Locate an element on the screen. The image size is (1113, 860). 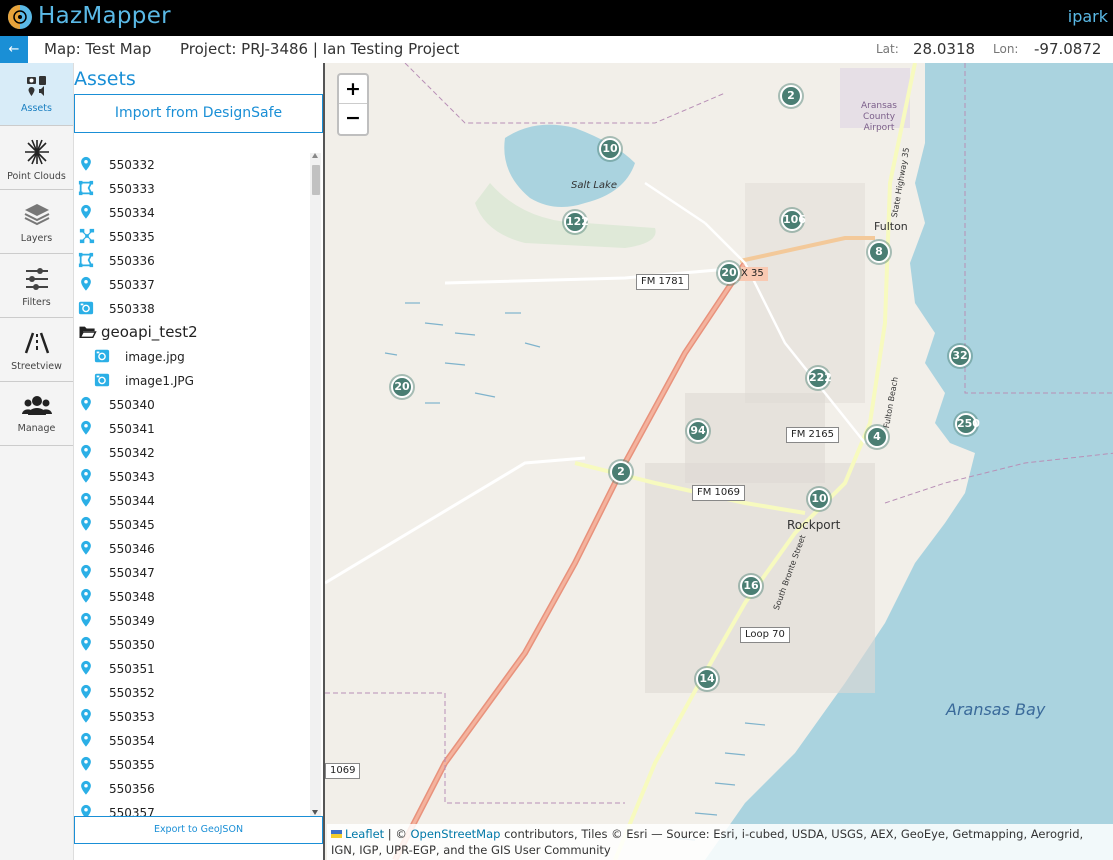
asset-row: 550357 is located at coordinates (191, 808).